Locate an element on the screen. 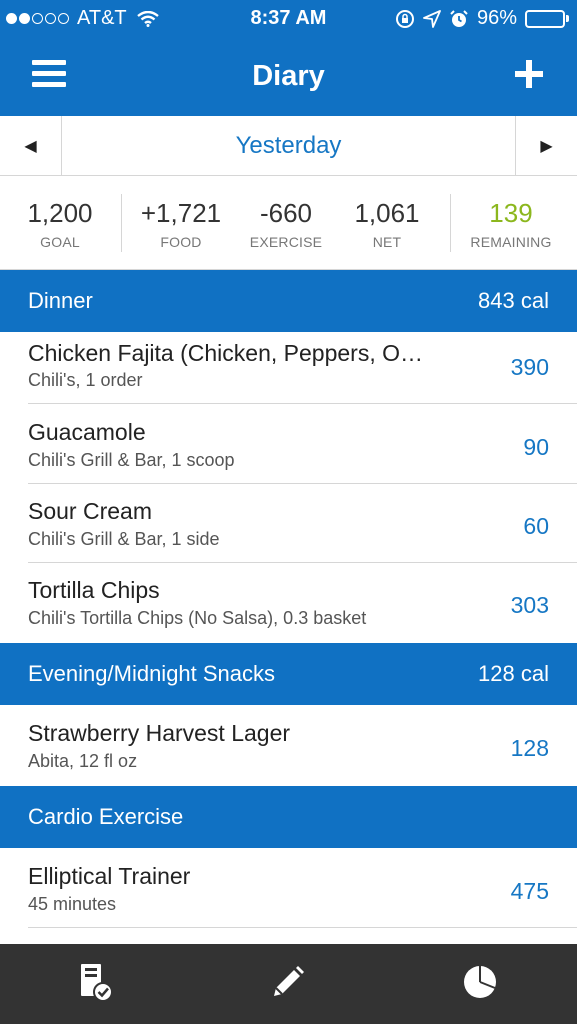 The image size is (577, 1024). current-date-label: Yesterday is located at coordinates (288, 146).